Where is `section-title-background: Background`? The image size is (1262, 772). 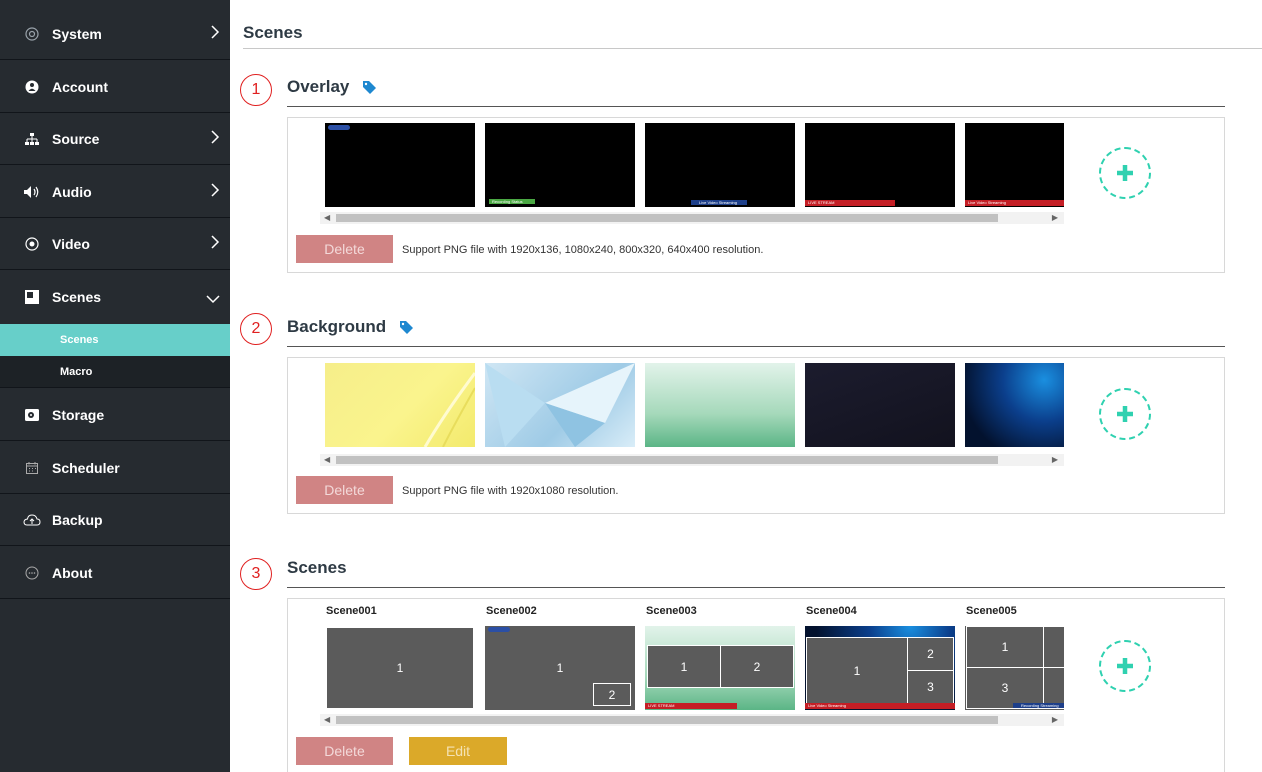
section-title-background: Background is located at coordinates (350, 327).